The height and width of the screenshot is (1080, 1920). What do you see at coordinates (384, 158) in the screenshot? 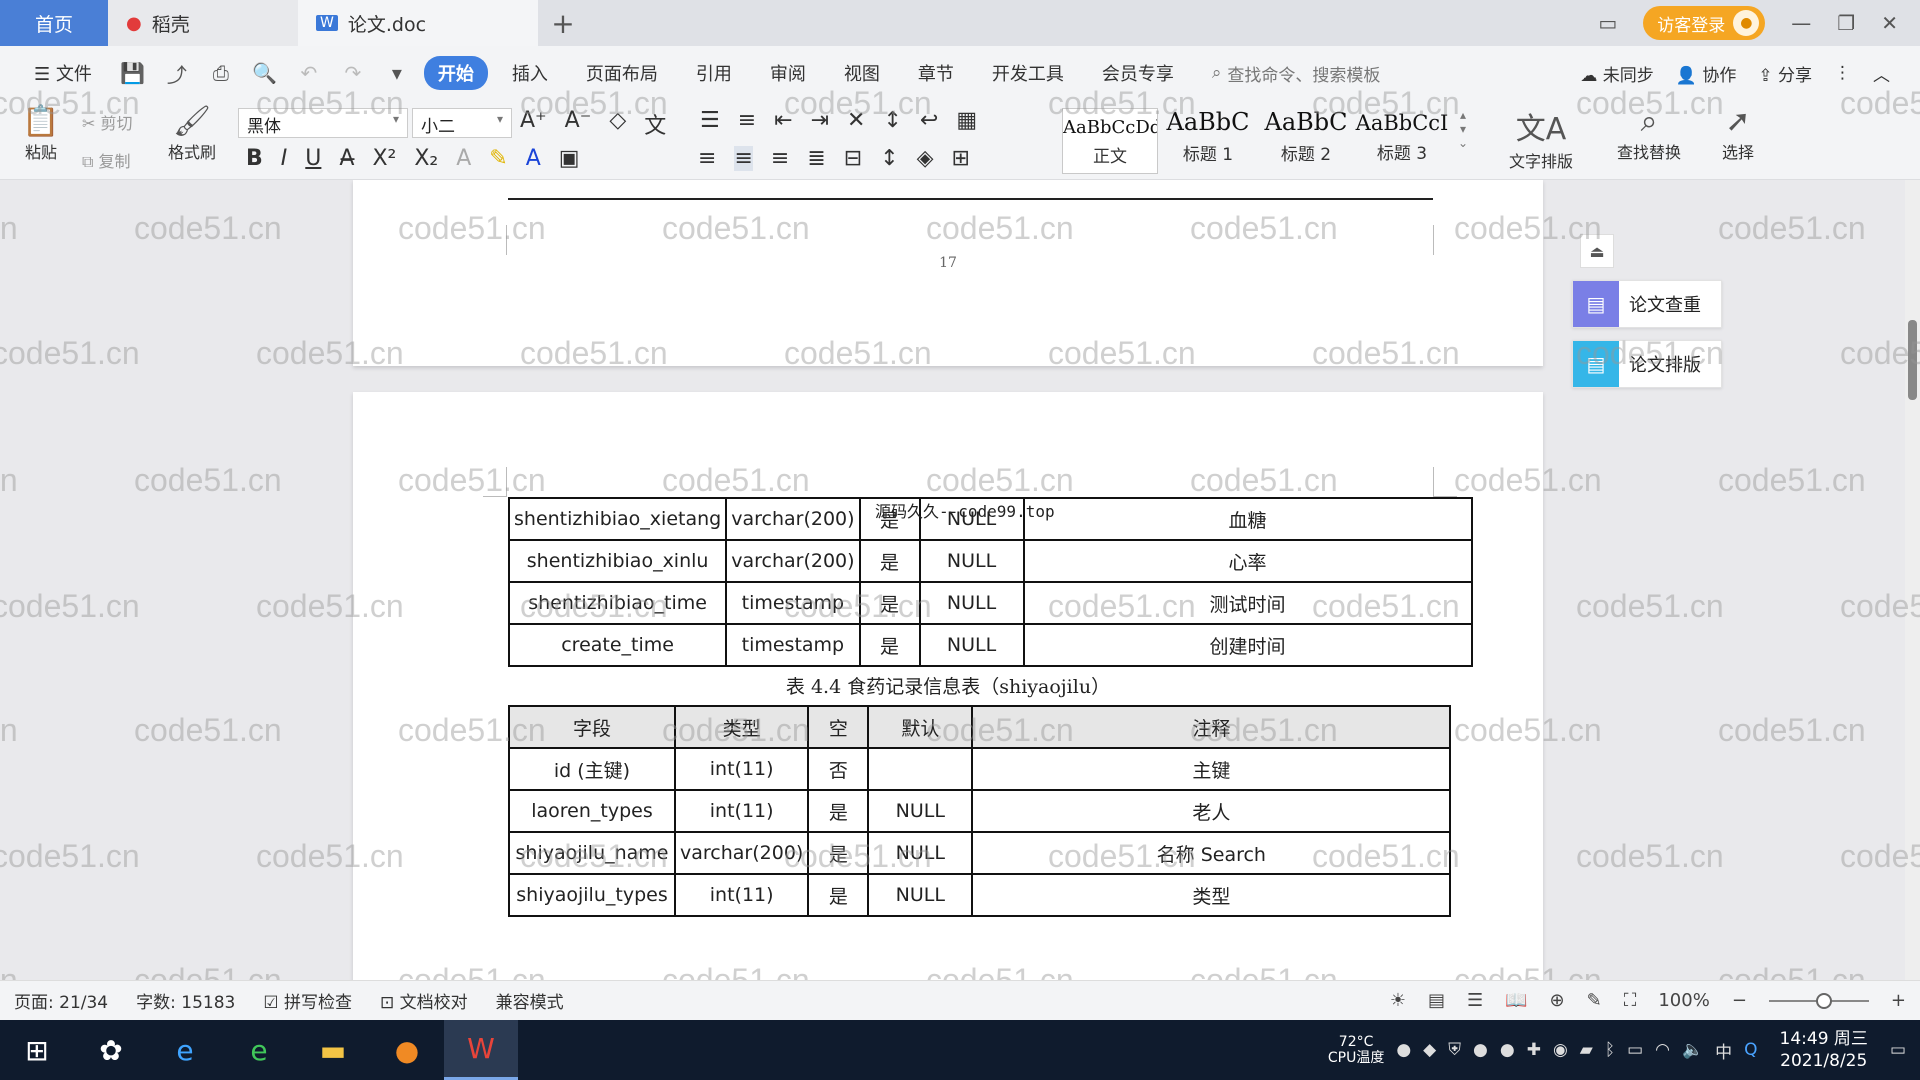
I see `superscript-icon: X²` at bounding box center [384, 158].